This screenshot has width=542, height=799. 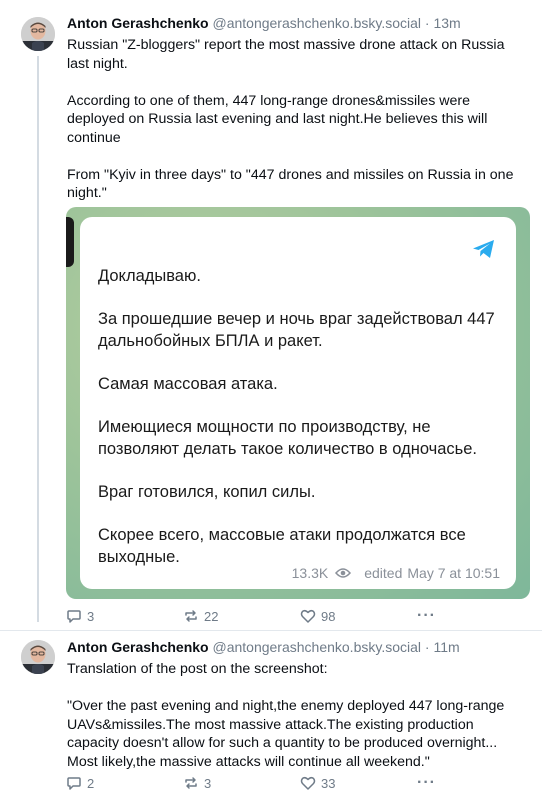 What do you see at coordinates (149, 276) in the screenshot?
I see `message-line: Докладываю.` at bounding box center [149, 276].